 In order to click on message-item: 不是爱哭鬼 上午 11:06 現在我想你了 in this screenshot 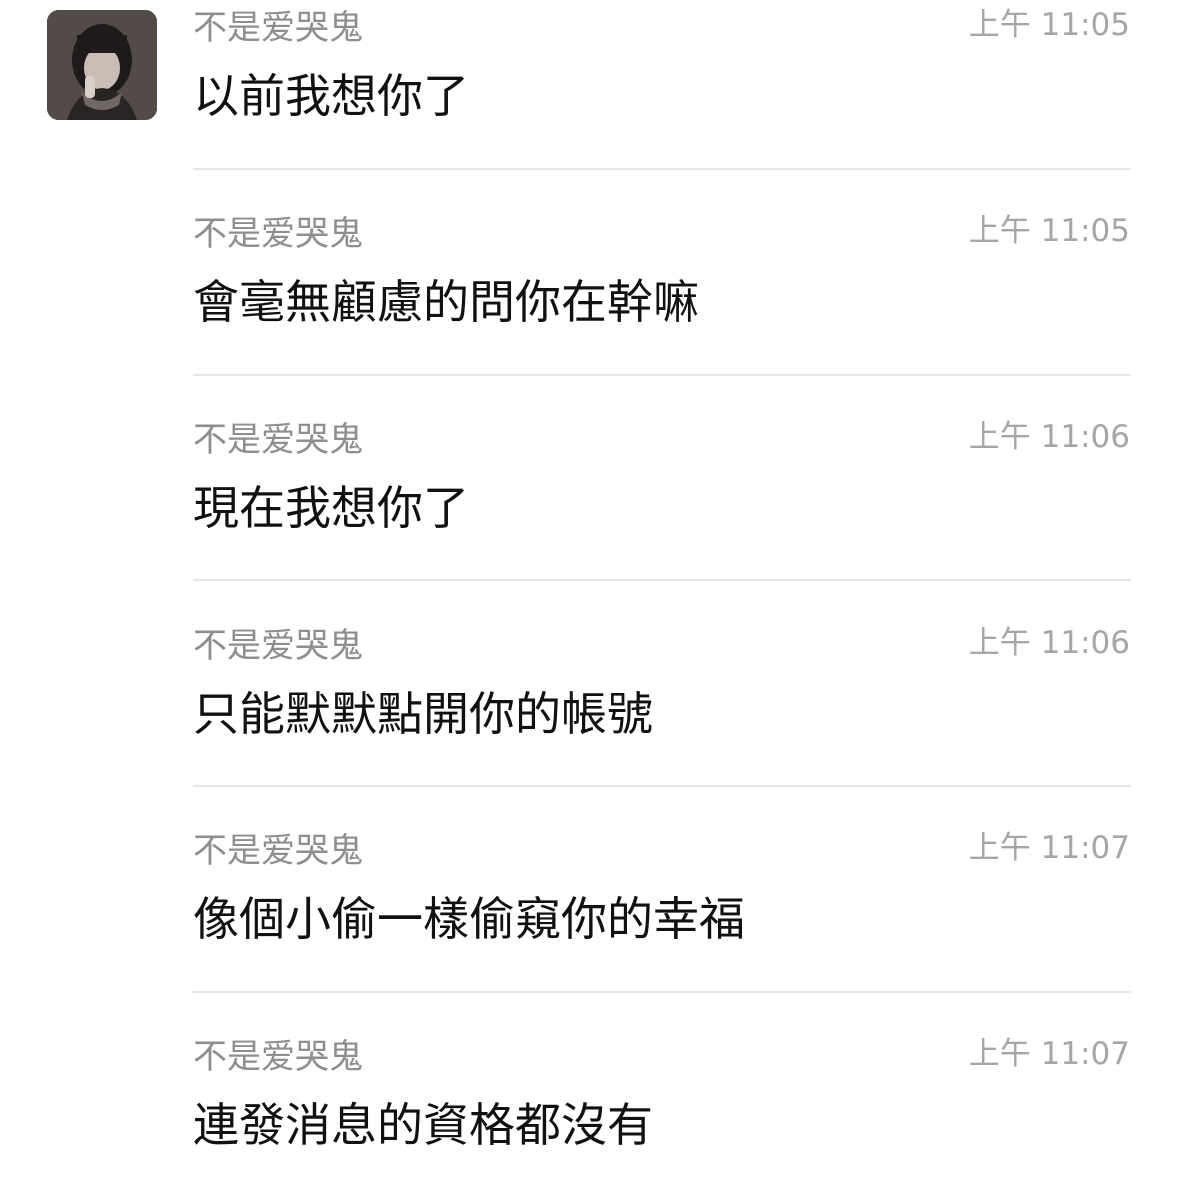, I will do `click(661, 515)`.